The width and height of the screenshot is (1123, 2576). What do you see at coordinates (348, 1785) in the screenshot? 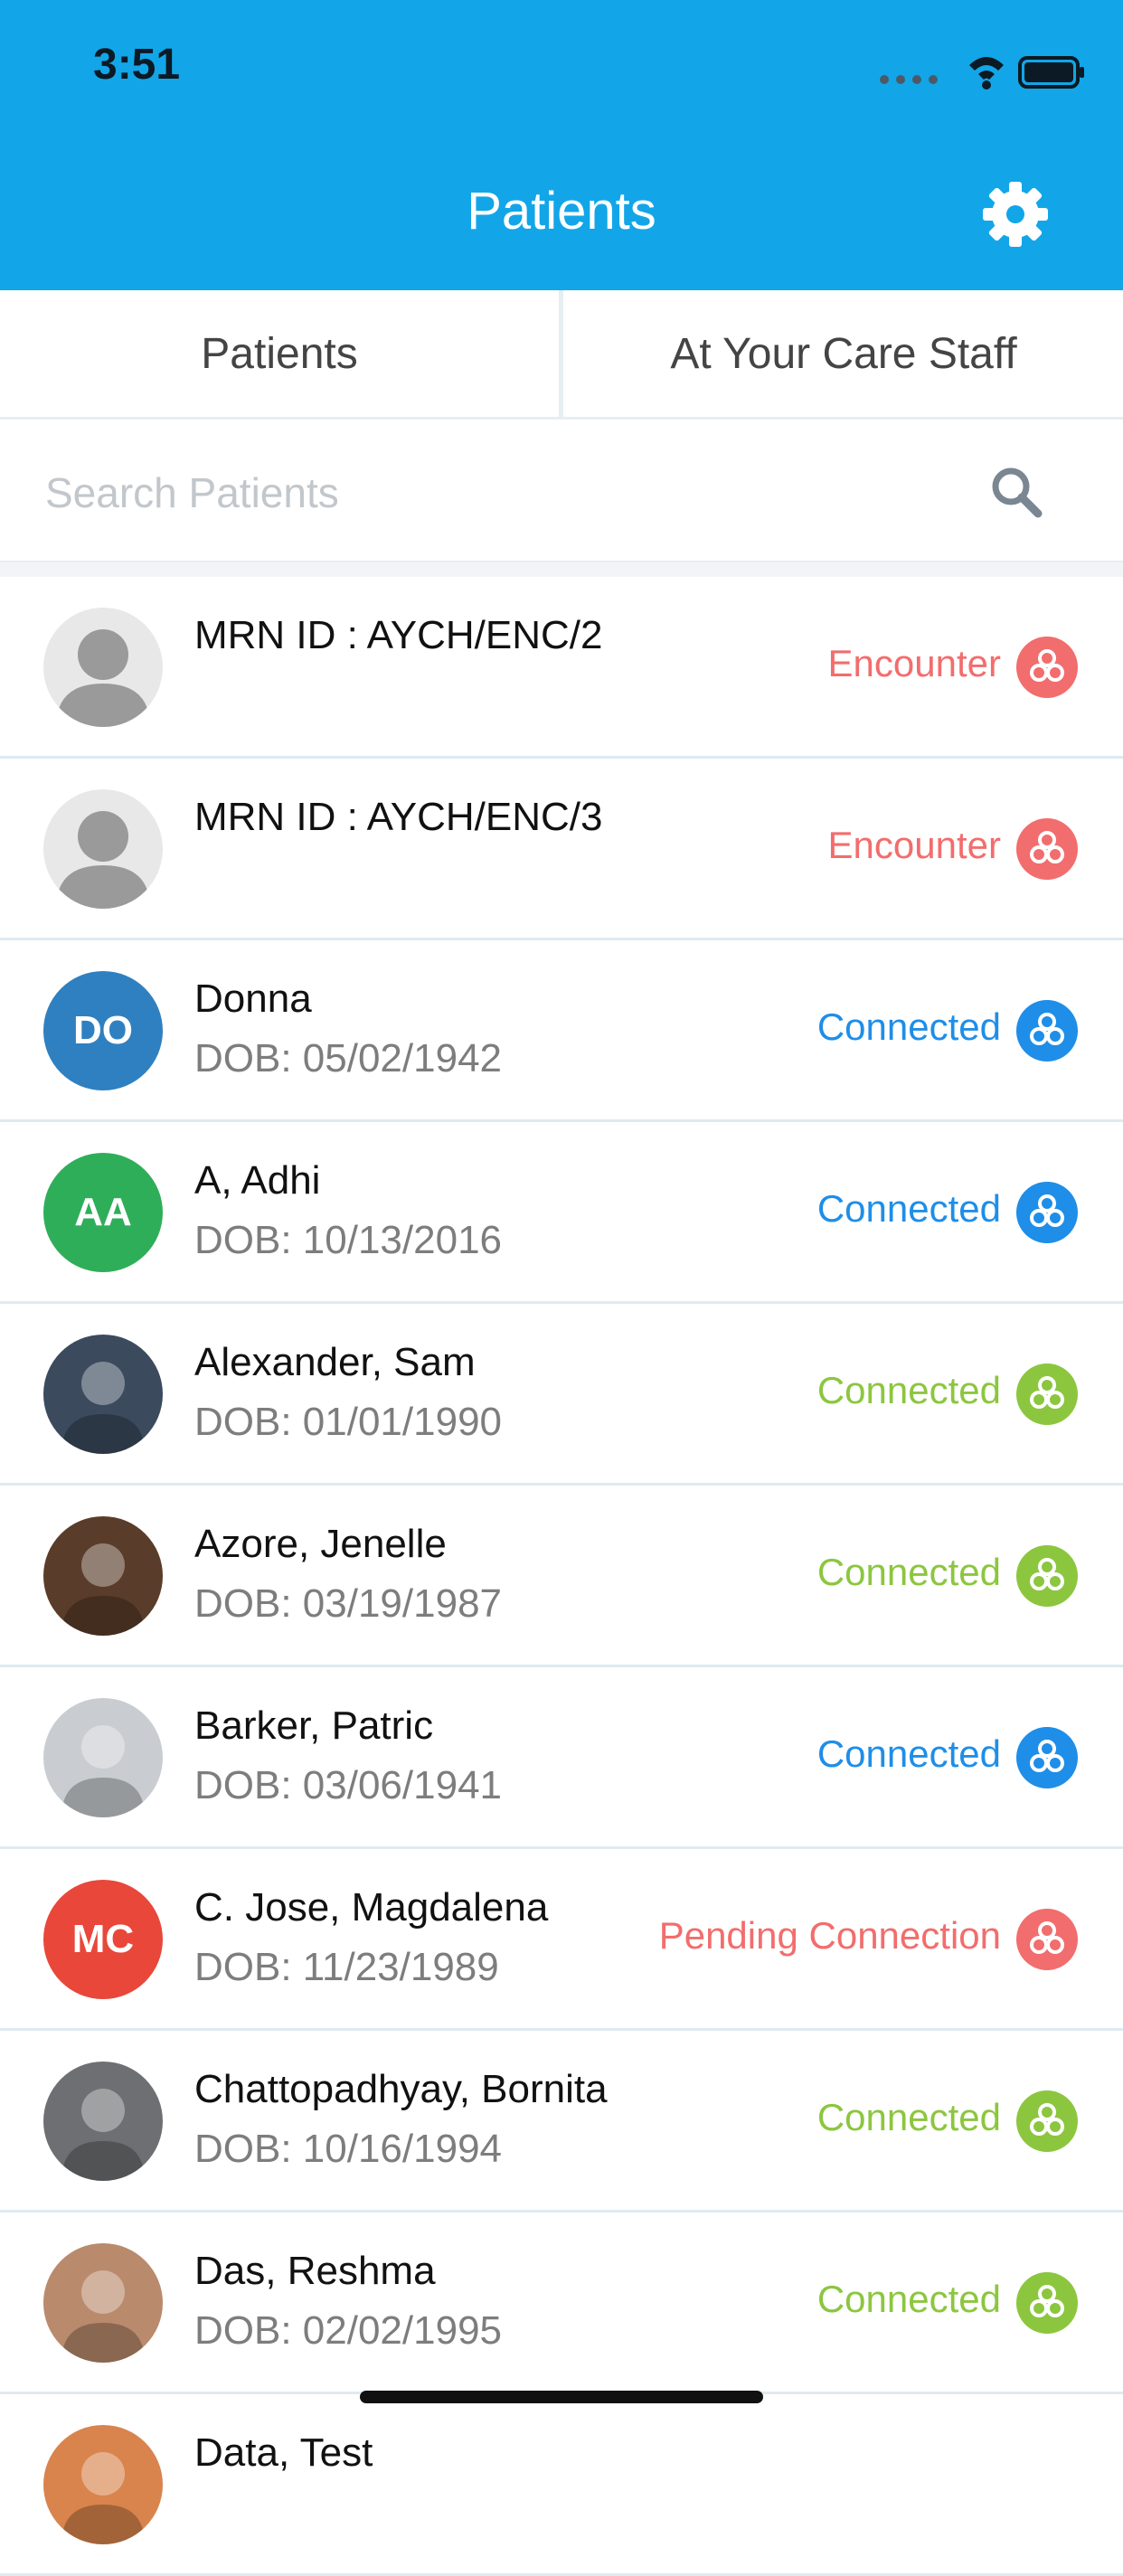
I see `patient-dob: DOB: 03/06/1941` at bounding box center [348, 1785].